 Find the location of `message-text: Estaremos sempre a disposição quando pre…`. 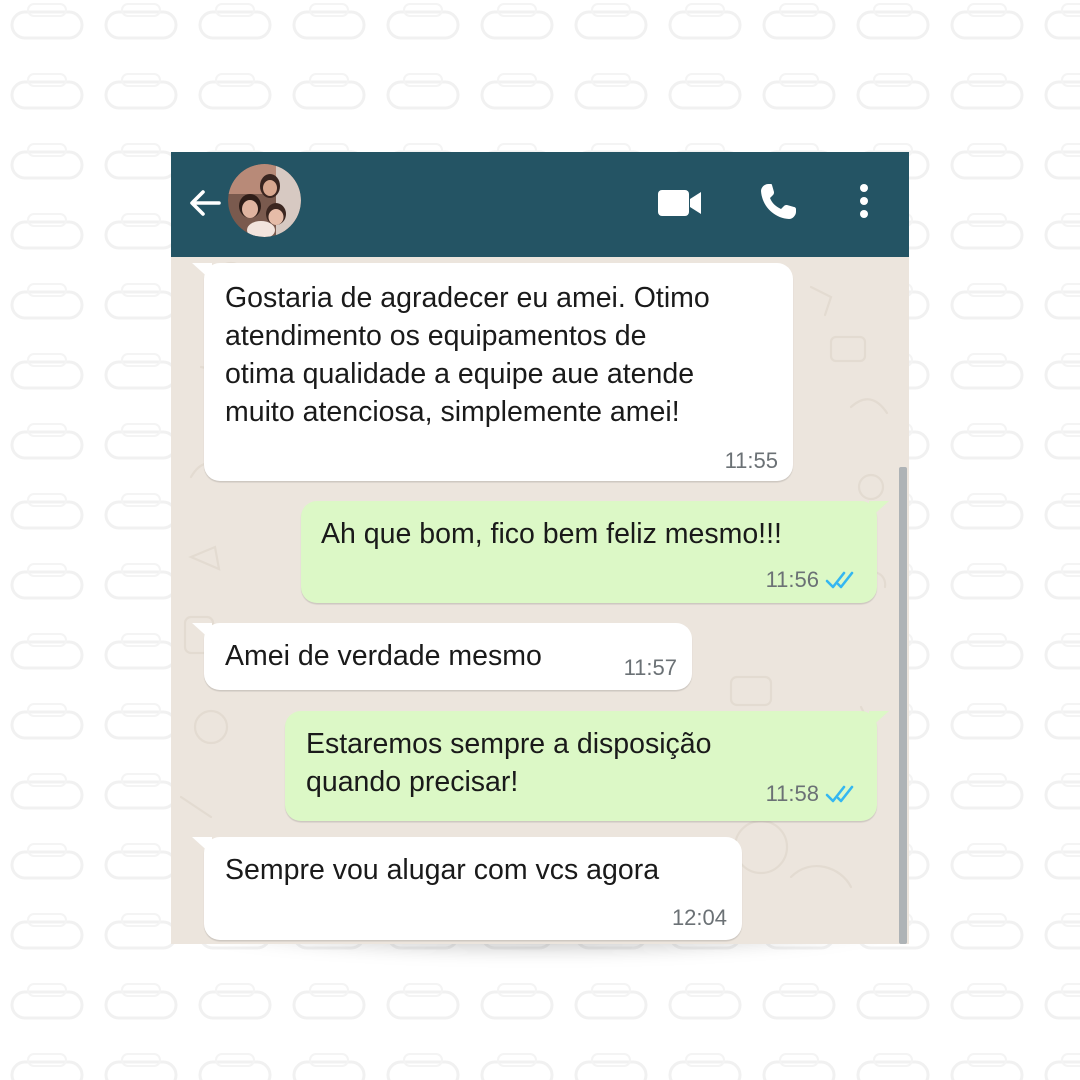

message-text: Estaremos sempre a disposição quando pre… is located at coordinates (509, 763).